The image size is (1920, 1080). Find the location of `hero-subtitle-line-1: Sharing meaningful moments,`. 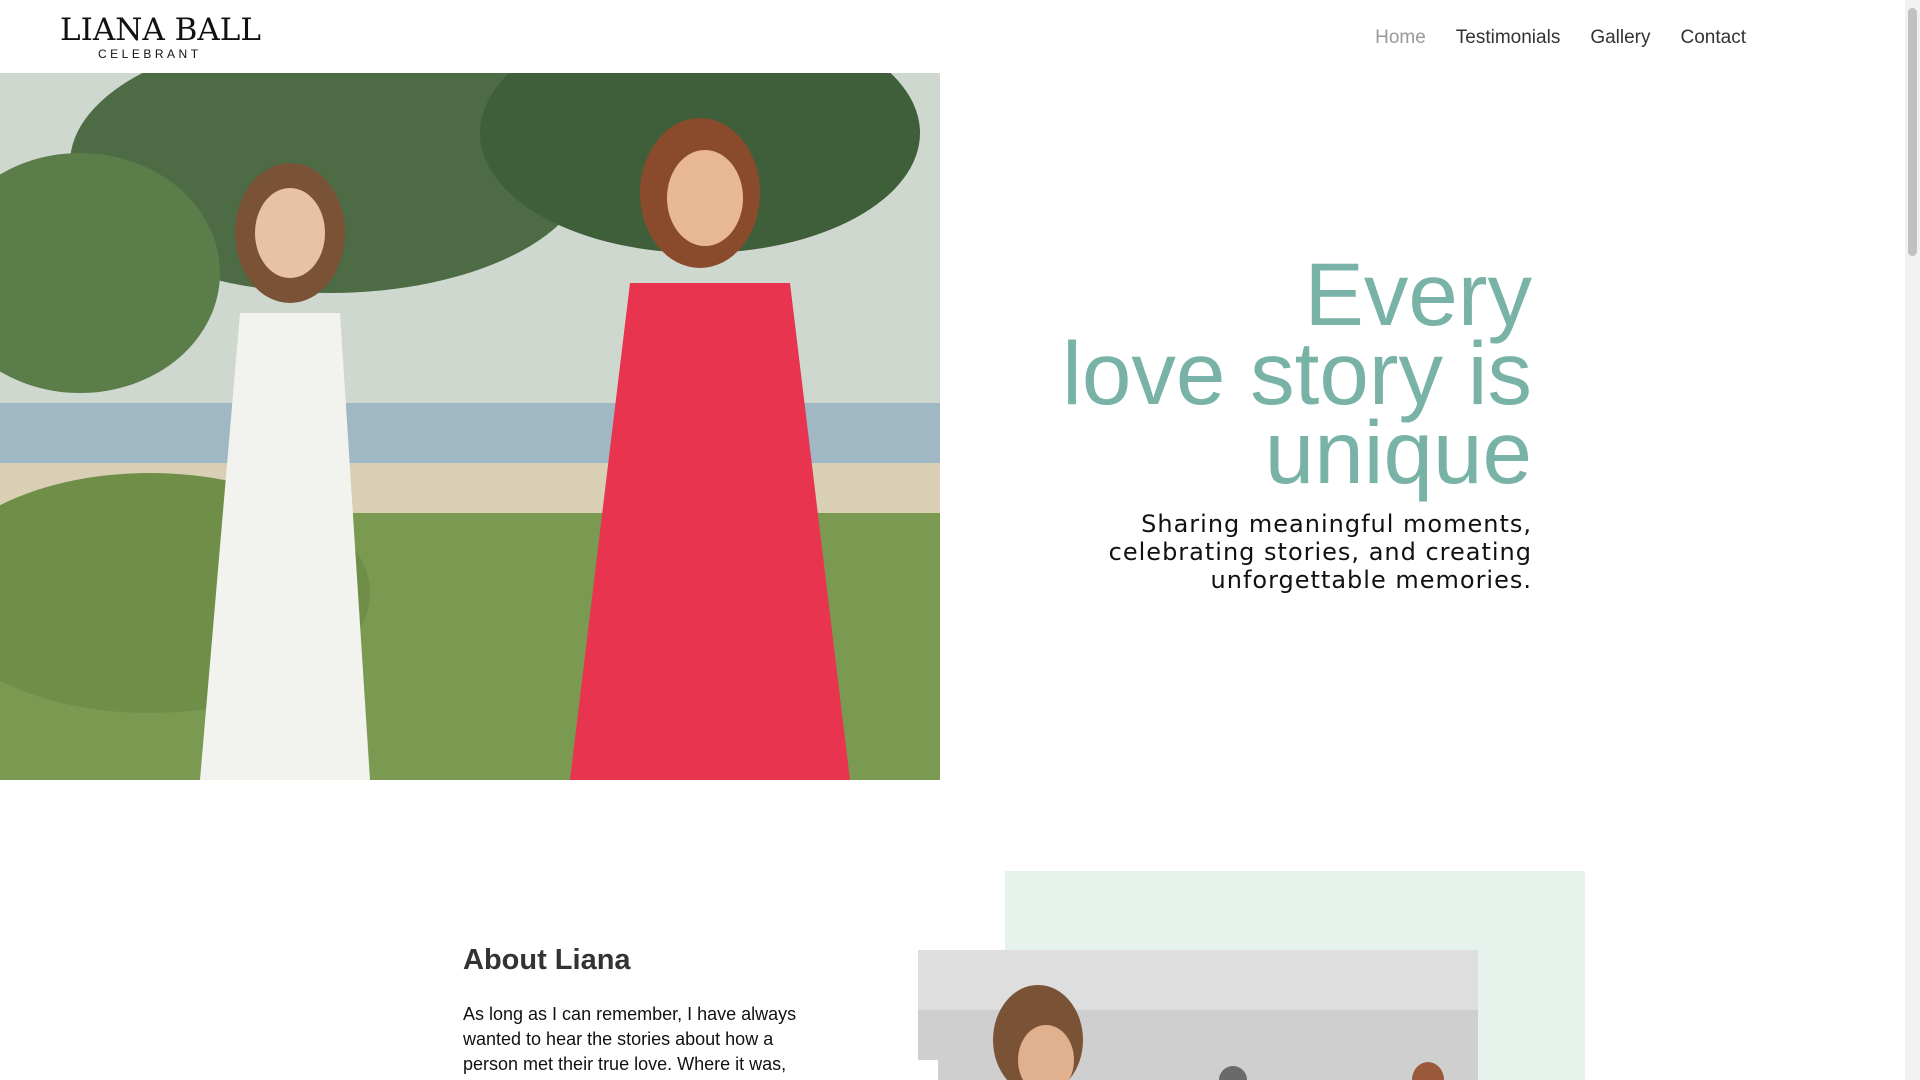

hero-subtitle-line-1: Sharing meaningful moments, is located at coordinates (1336, 524).